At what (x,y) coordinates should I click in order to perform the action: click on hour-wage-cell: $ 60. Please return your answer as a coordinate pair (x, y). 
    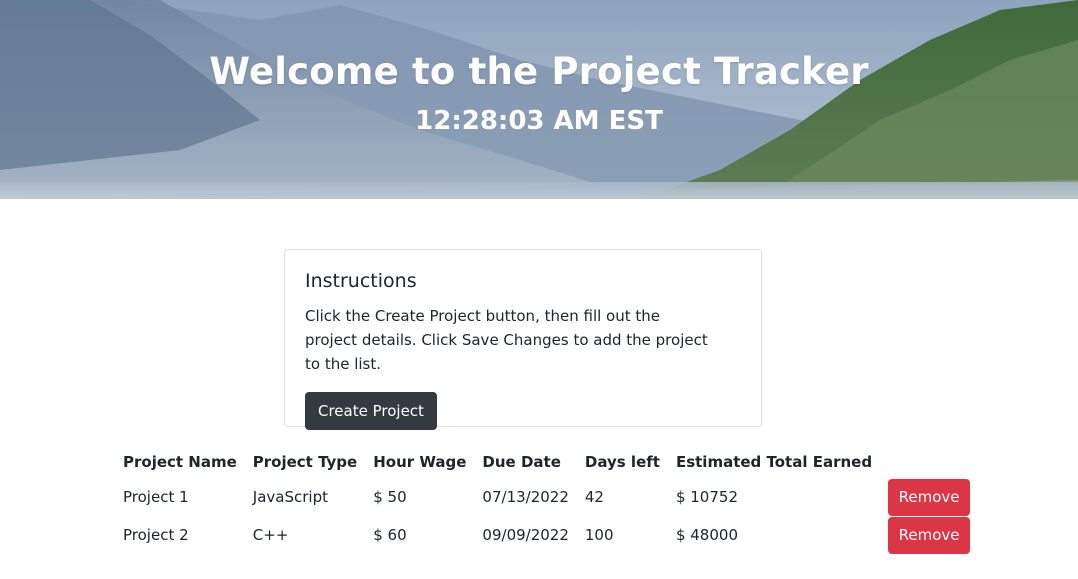
    Looking at the image, I should click on (390, 535).